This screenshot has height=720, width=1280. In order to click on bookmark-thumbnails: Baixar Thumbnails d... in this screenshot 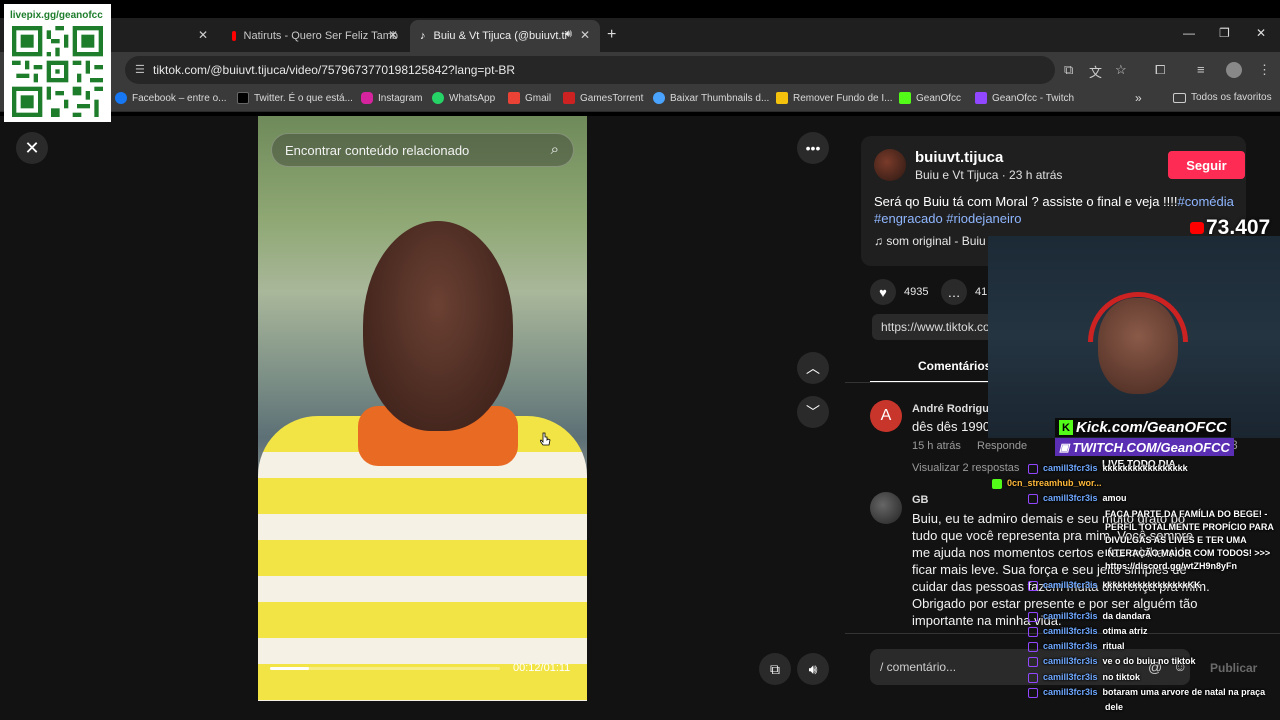, I will do `click(711, 98)`.